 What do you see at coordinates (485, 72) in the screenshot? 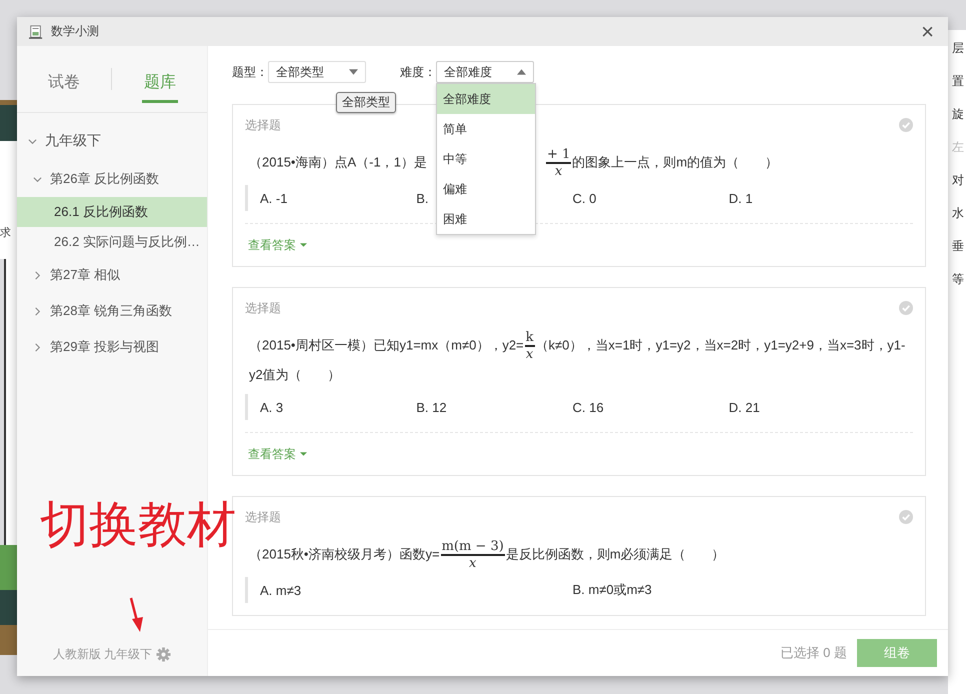
I see `dropdown-select: 全部难度` at bounding box center [485, 72].